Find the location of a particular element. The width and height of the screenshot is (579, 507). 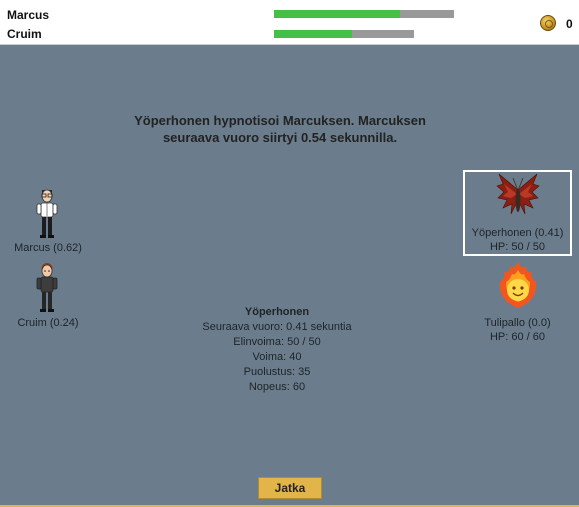

hero-label: Cruim (0.24) is located at coordinates (48, 323).